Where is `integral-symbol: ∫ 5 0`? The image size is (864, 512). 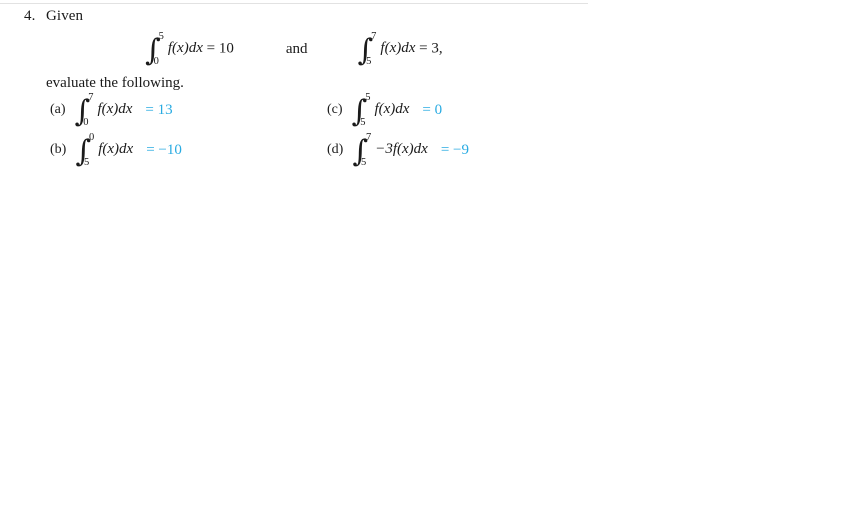 integral-symbol: ∫ 5 0 is located at coordinates (154, 49).